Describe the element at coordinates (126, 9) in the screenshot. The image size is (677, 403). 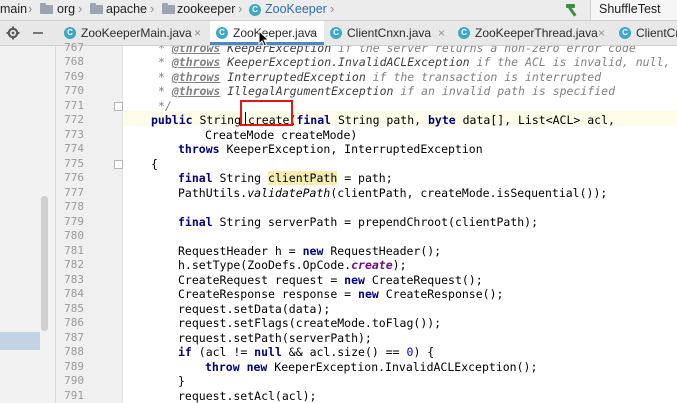
I see `breadcrumb-apache: apache` at that location.